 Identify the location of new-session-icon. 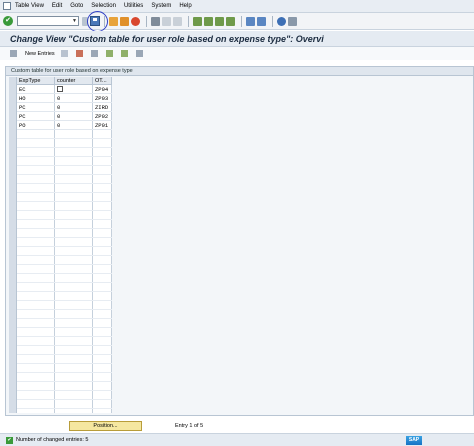
(250, 21).